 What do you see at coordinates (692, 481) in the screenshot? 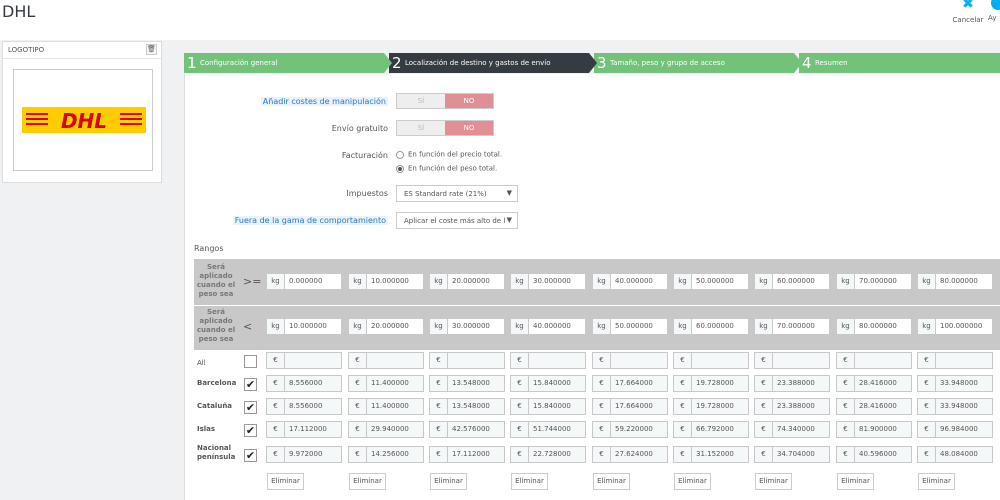
I see `delete-range-button-6: Eliminar` at bounding box center [692, 481].